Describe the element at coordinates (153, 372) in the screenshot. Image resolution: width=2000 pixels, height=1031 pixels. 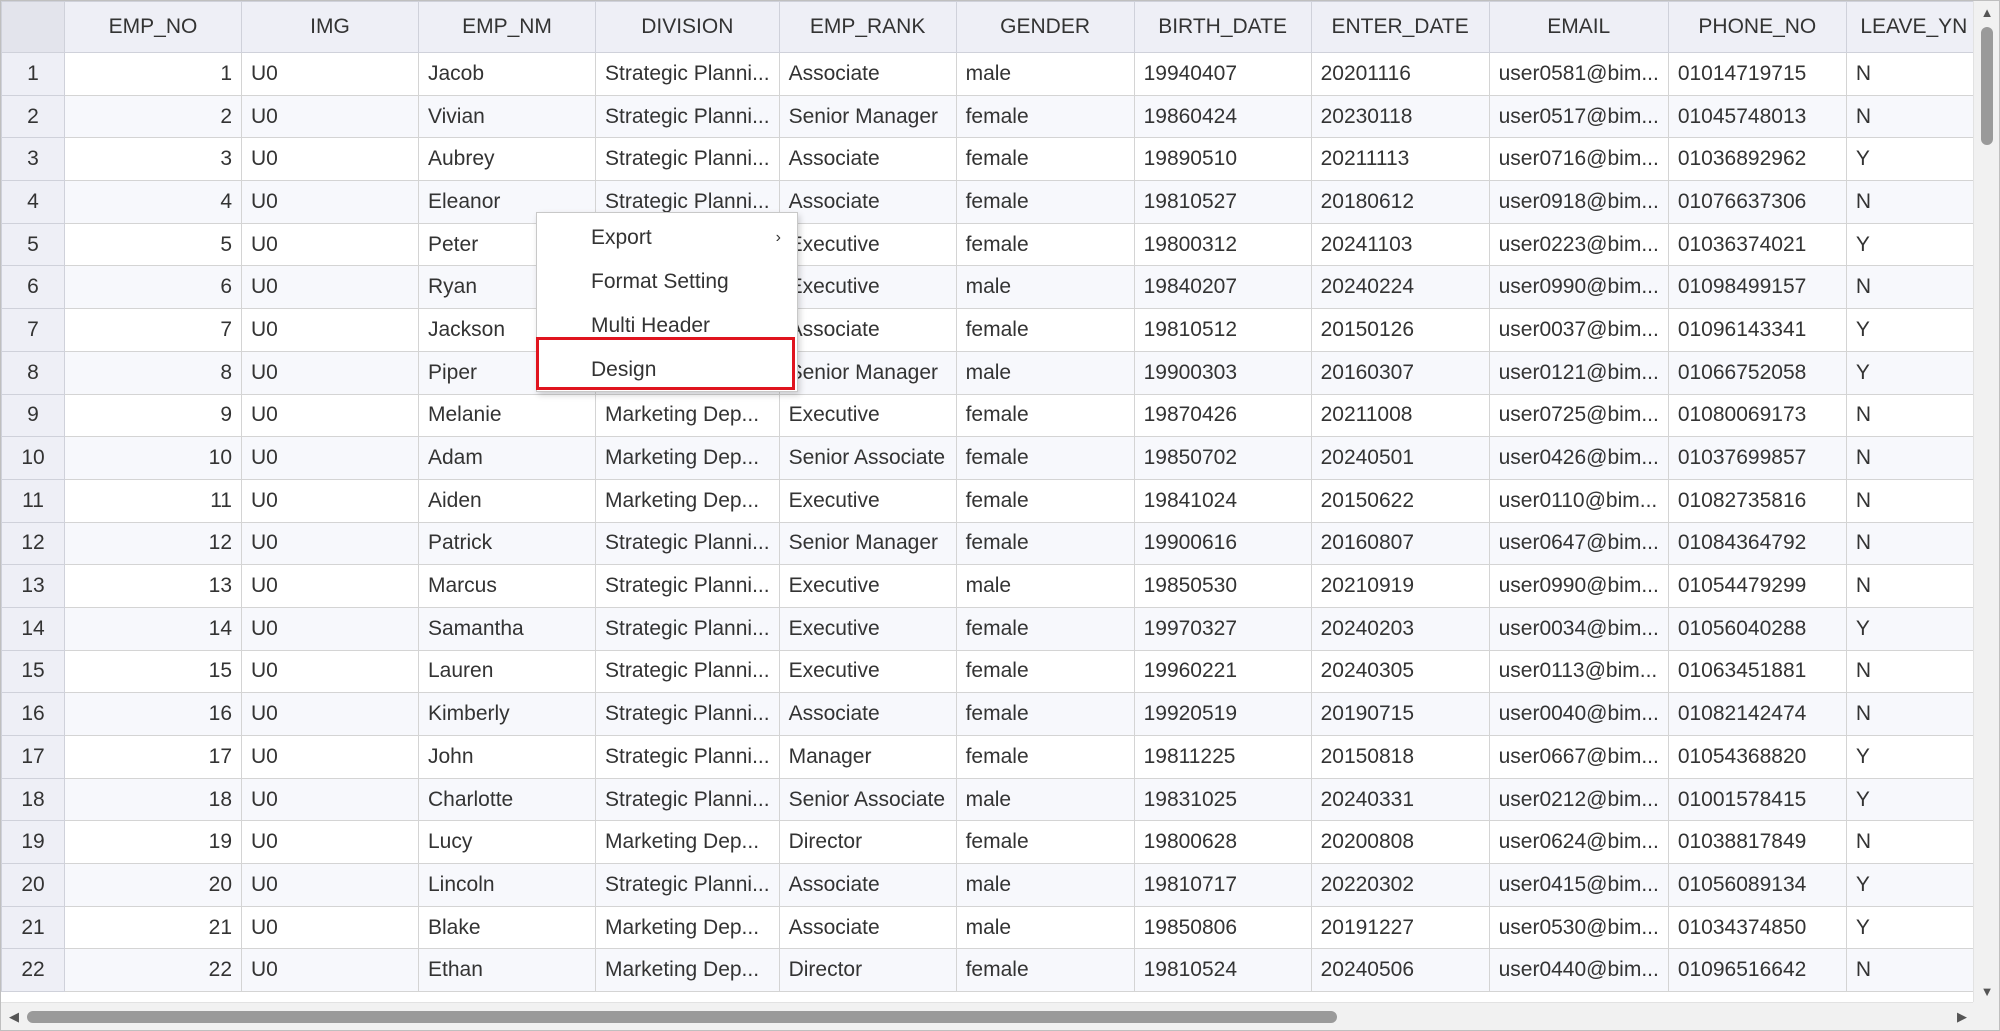
I see `cell-emp-no: 8` at that location.